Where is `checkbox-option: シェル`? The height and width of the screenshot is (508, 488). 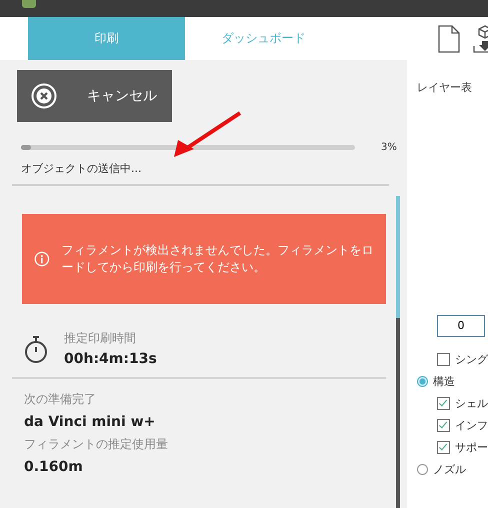
checkbox-option: シェル is located at coordinates (452, 403).